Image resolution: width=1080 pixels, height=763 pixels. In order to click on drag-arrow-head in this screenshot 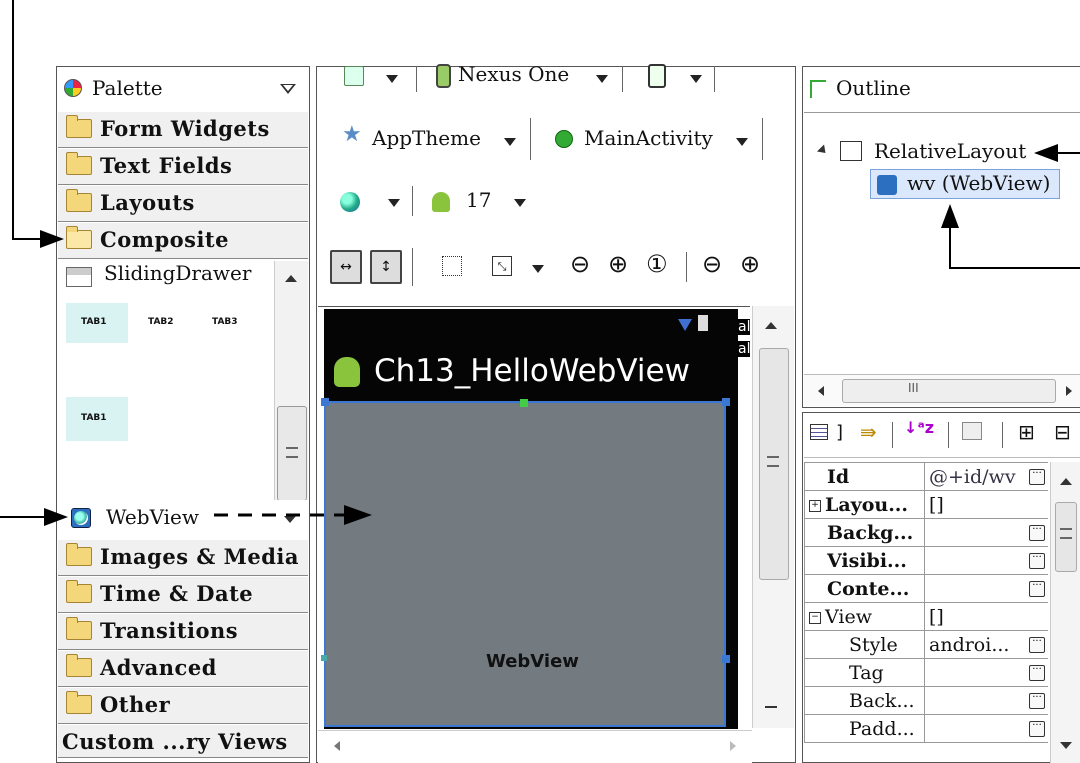, I will do `click(358, 515)`.